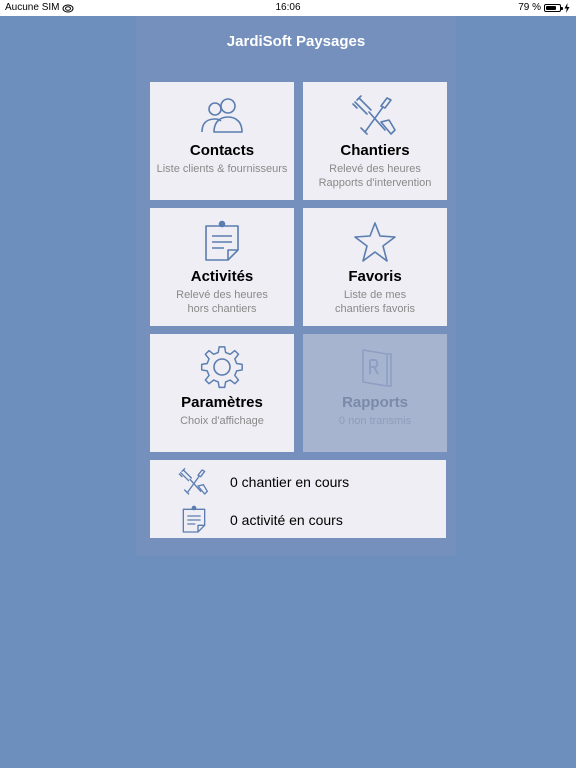 Image resolution: width=576 pixels, height=768 pixels. What do you see at coordinates (553, 8) in the screenshot?
I see `battery-icon` at bounding box center [553, 8].